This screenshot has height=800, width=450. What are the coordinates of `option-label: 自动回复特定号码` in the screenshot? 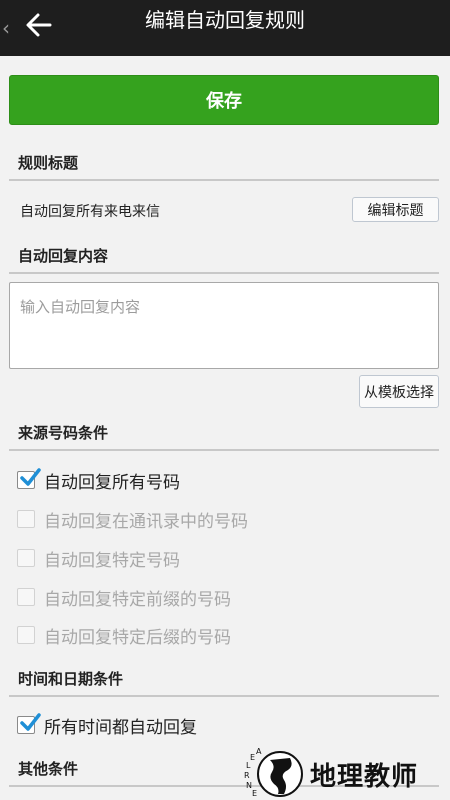 It's located at (112, 560).